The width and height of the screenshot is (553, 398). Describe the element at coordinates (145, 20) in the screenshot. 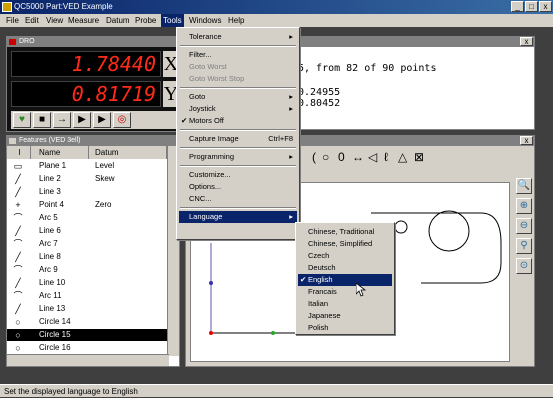

I see `menu-probe: Probe` at that location.